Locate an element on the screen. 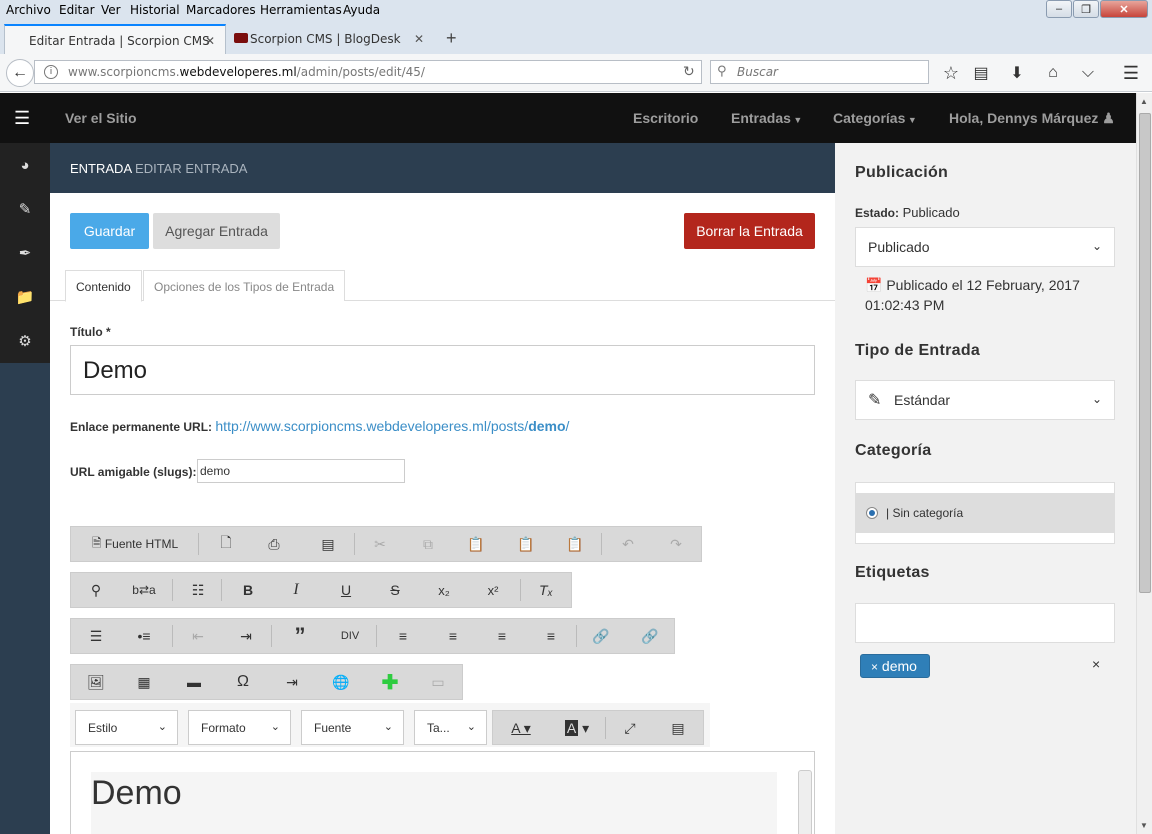 The width and height of the screenshot is (1152, 834). remove-format-icon: Tₓ is located at coordinates (546, 590).